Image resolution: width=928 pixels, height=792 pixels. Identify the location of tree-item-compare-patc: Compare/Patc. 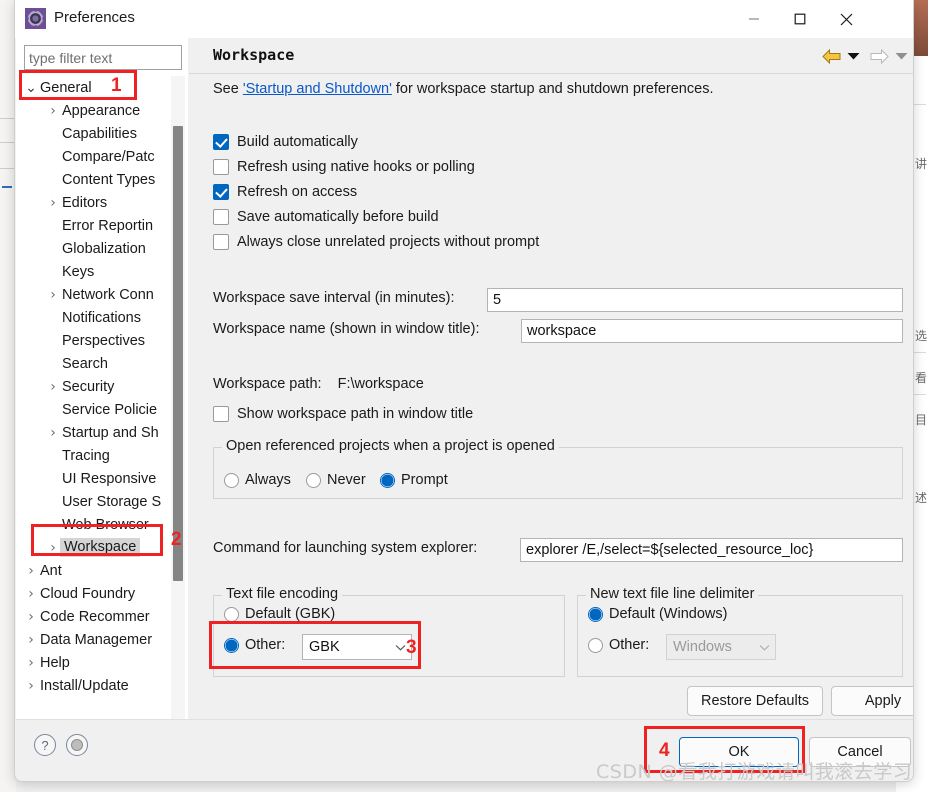
(103, 156).